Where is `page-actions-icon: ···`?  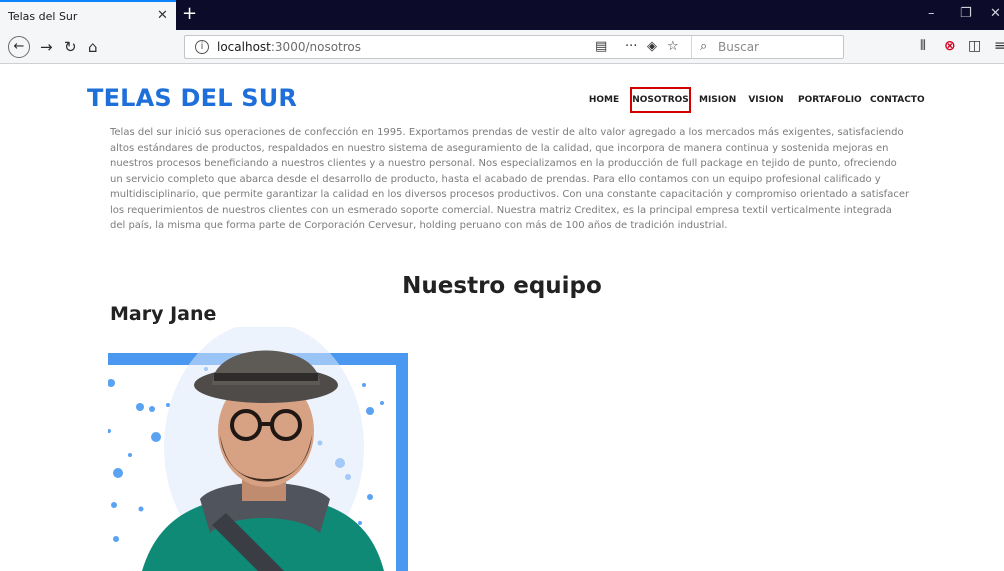
page-actions-icon: ··· is located at coordinates (631, 46).